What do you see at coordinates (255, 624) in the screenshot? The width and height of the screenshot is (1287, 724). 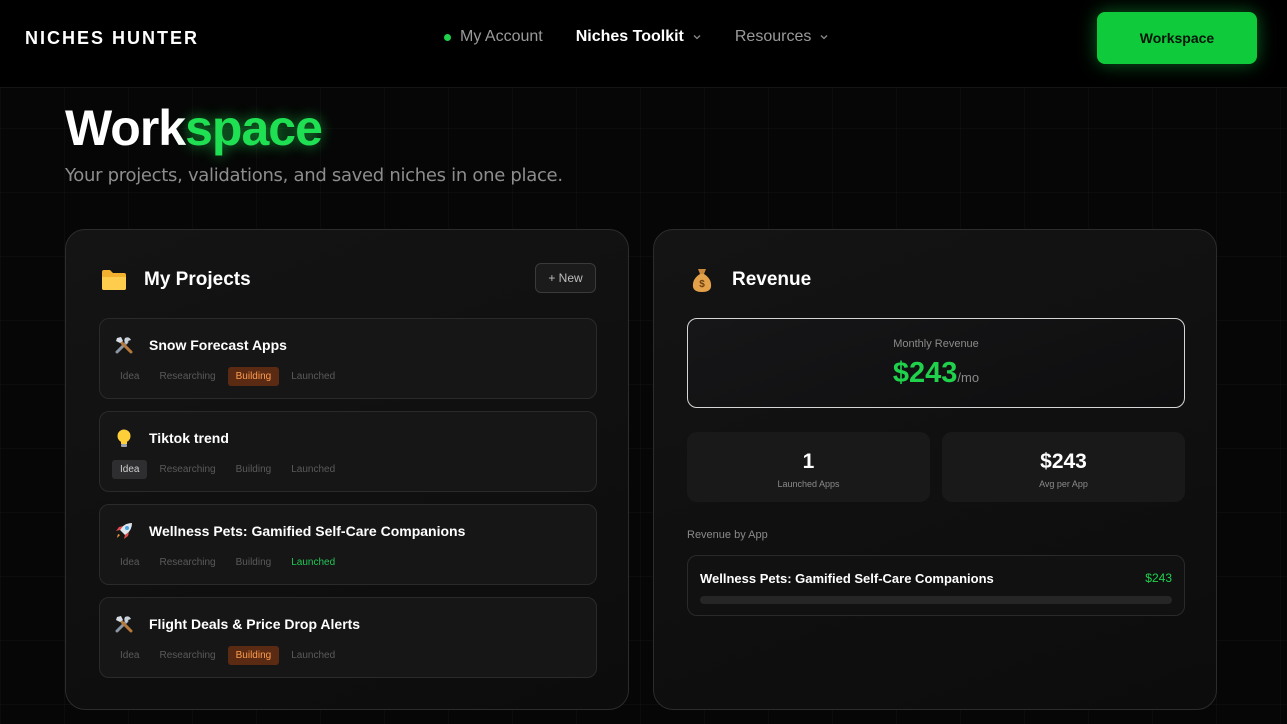 I see `project-name: Flight Deals & Price Drop Alerts` at bounding box center [255, 624].